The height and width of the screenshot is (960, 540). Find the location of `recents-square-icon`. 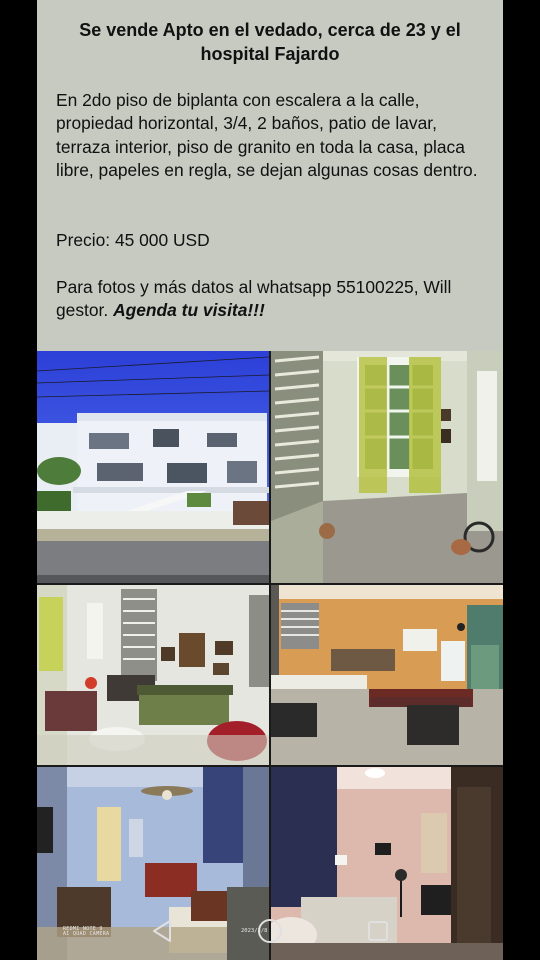

recents-square-icon is located at coordinates (378, 931).